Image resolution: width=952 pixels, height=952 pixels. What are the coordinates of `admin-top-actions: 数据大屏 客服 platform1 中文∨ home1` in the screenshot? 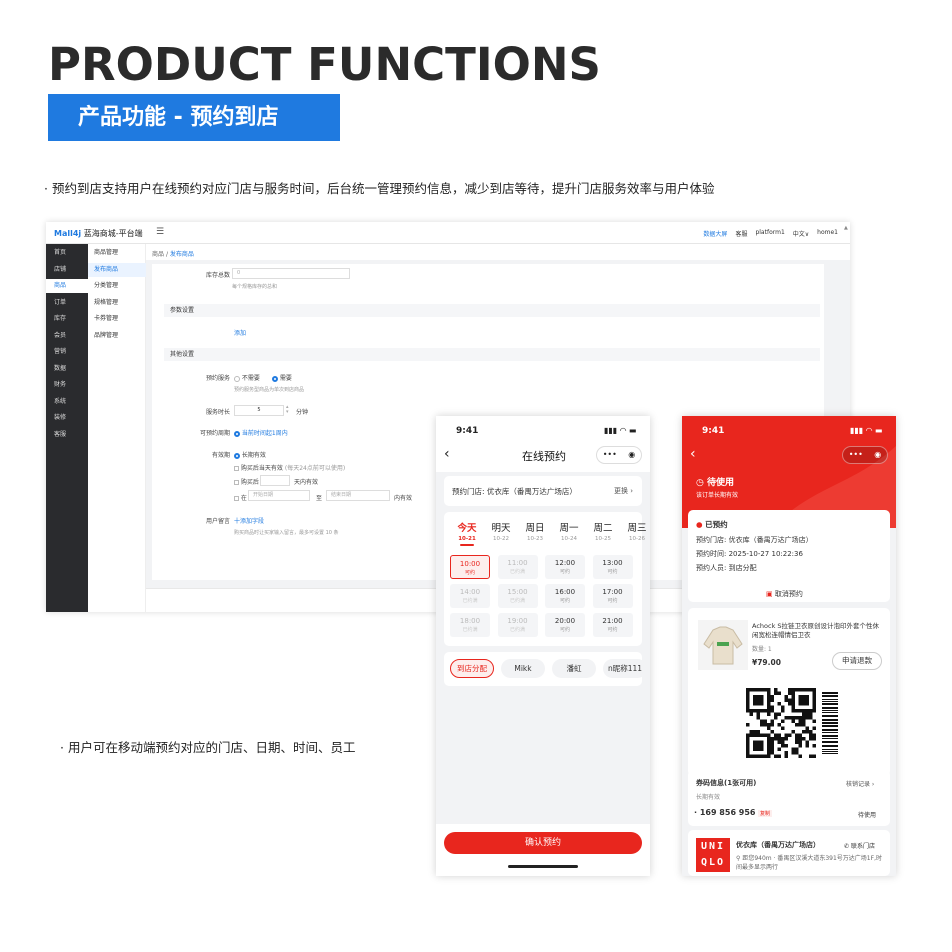 It's located at (770, 233).